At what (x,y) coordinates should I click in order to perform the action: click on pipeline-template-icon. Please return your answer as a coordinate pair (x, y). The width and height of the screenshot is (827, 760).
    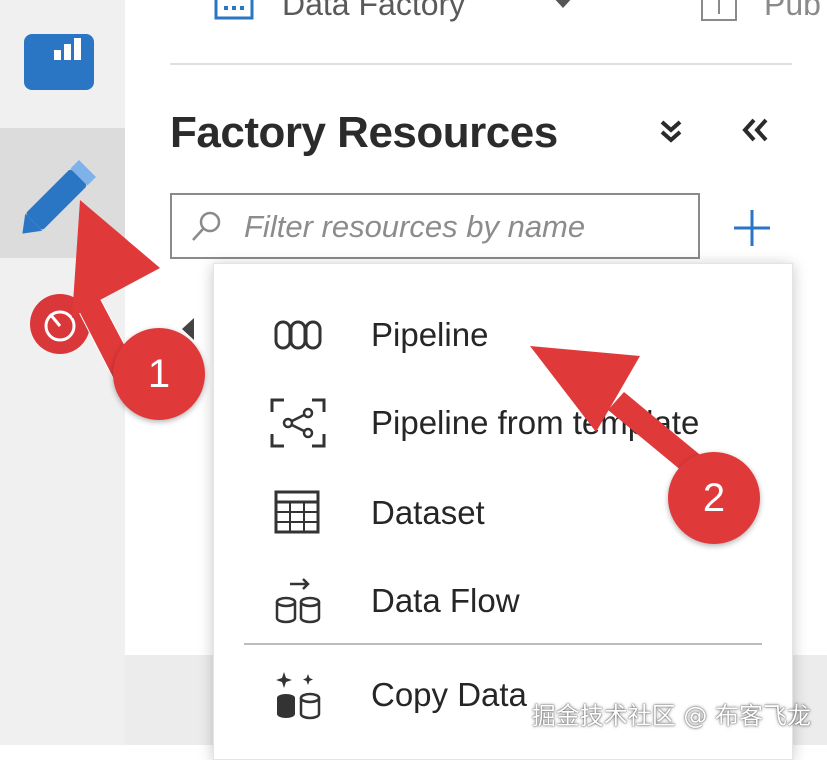
    Looking at the image, I should click on (298, 423).